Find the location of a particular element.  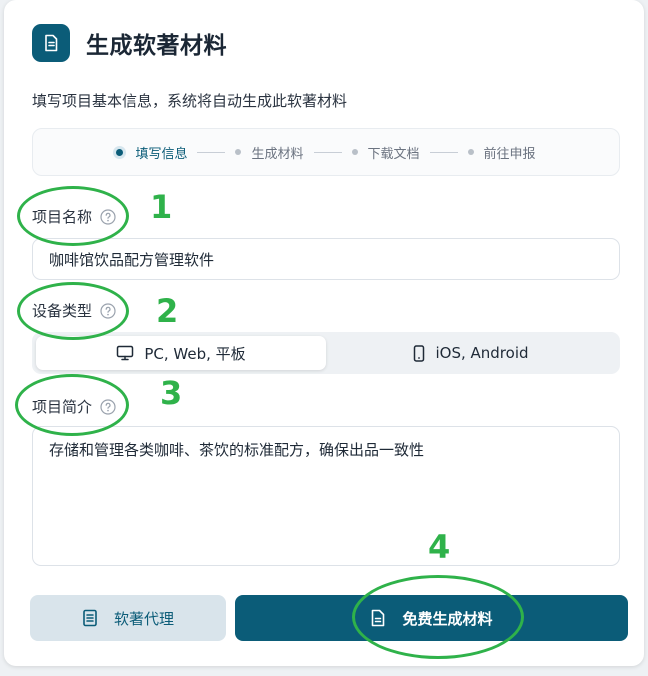

page-title: 生成软著材料 is located at coordinates (156, 46).